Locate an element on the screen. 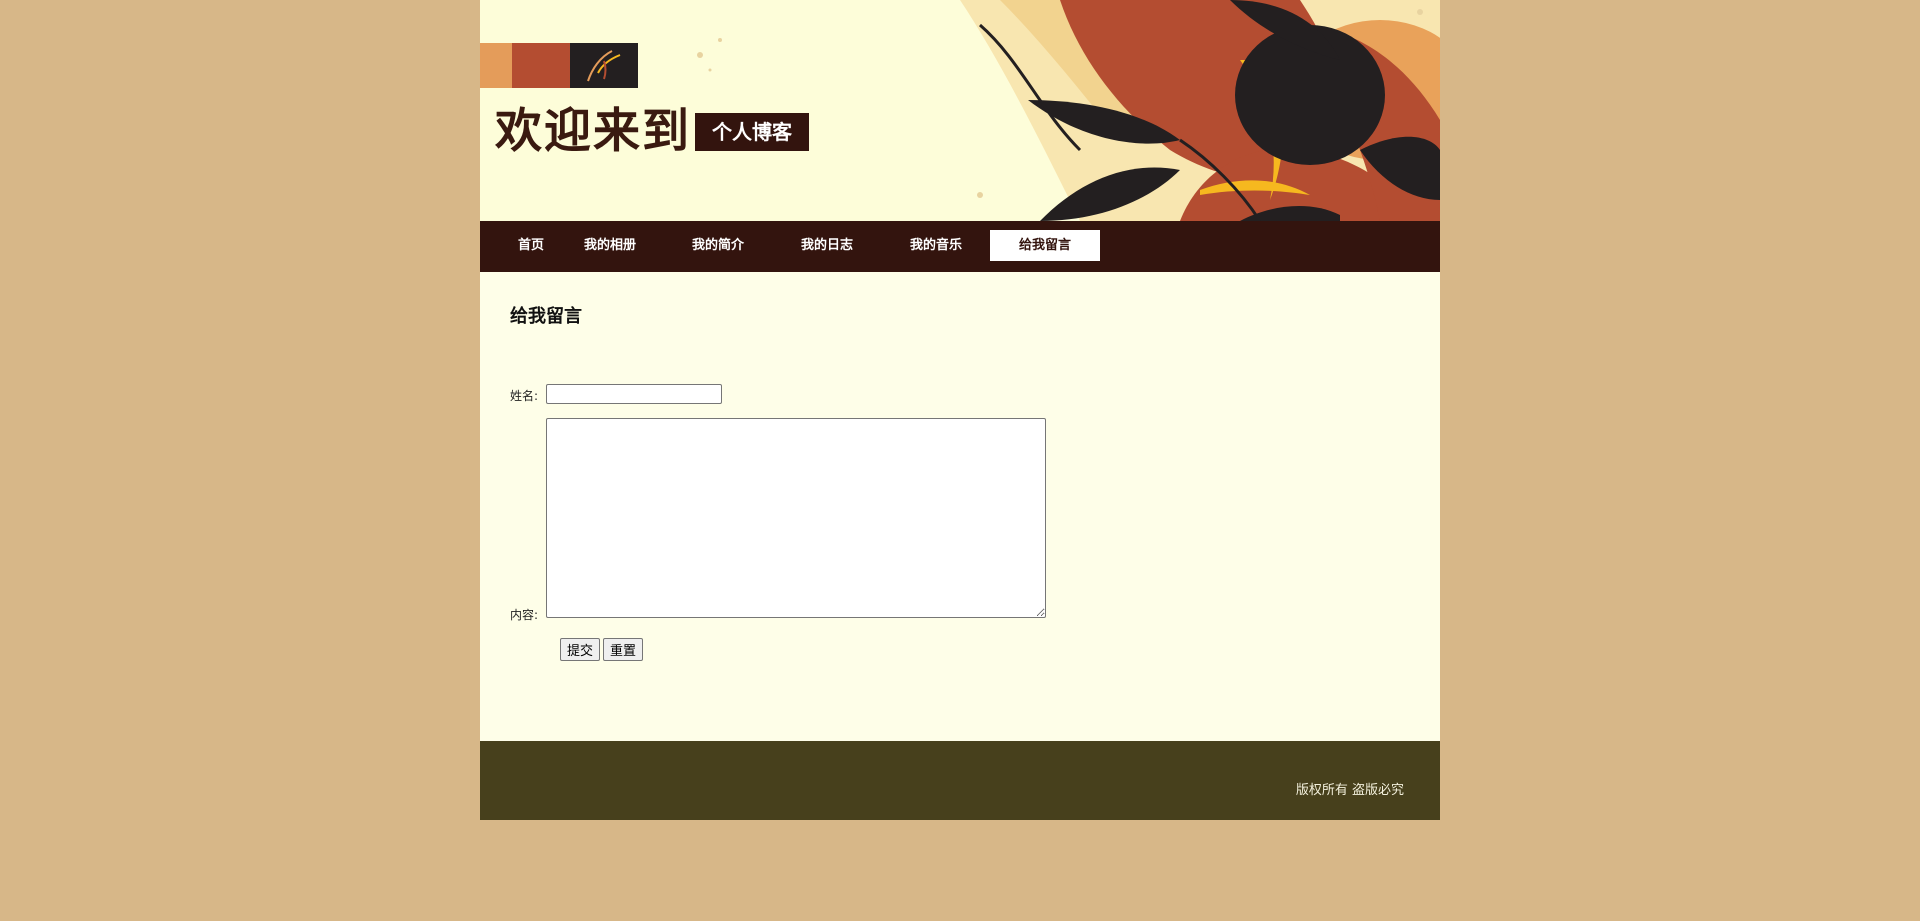 The image size is (1920, 921). nav-item-message: 给我留言 is located at coordinates (1045, 245).